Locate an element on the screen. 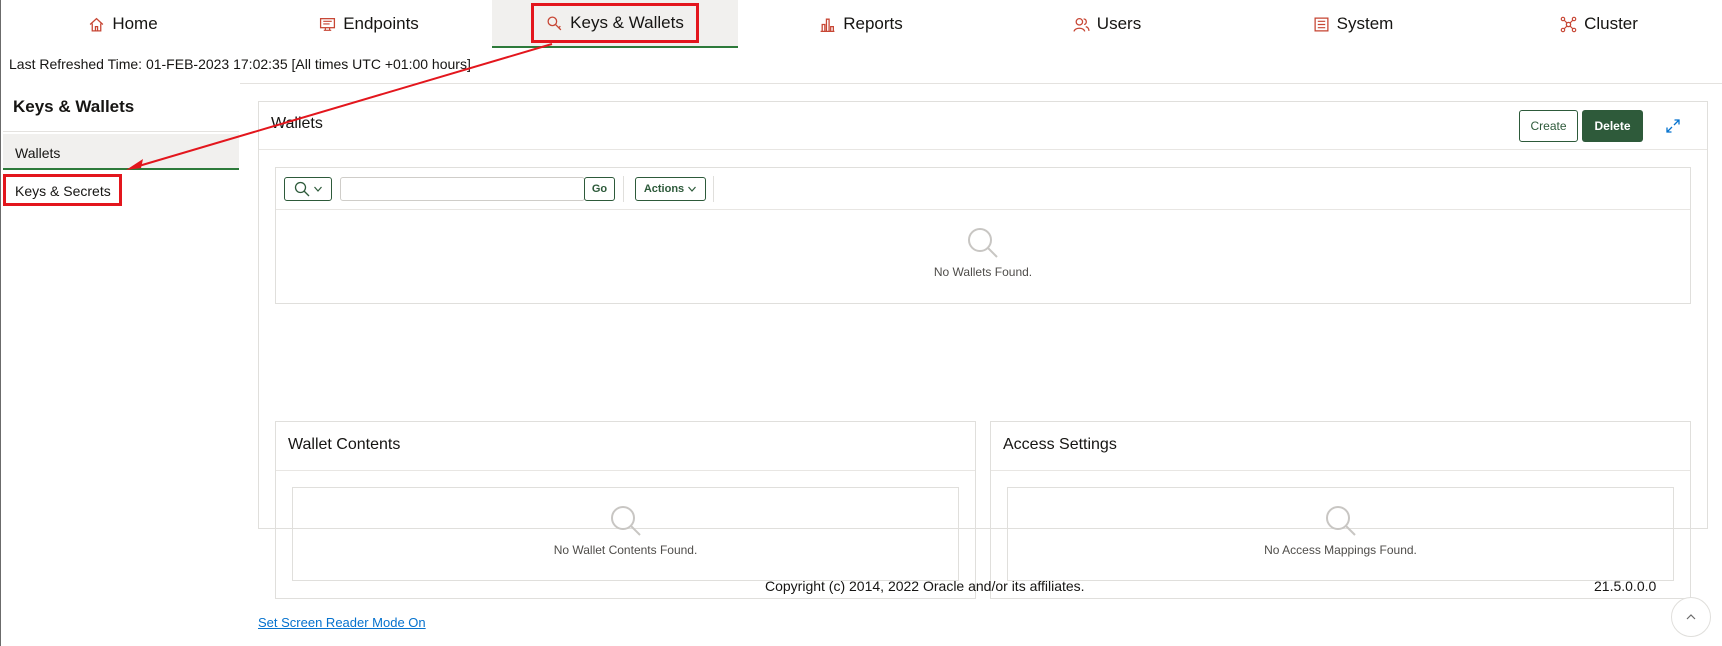 The width and height of the screenshot is (1722, 646). wallets-panel-header: Wallets Create Delete is located at coordinates (983, 126).